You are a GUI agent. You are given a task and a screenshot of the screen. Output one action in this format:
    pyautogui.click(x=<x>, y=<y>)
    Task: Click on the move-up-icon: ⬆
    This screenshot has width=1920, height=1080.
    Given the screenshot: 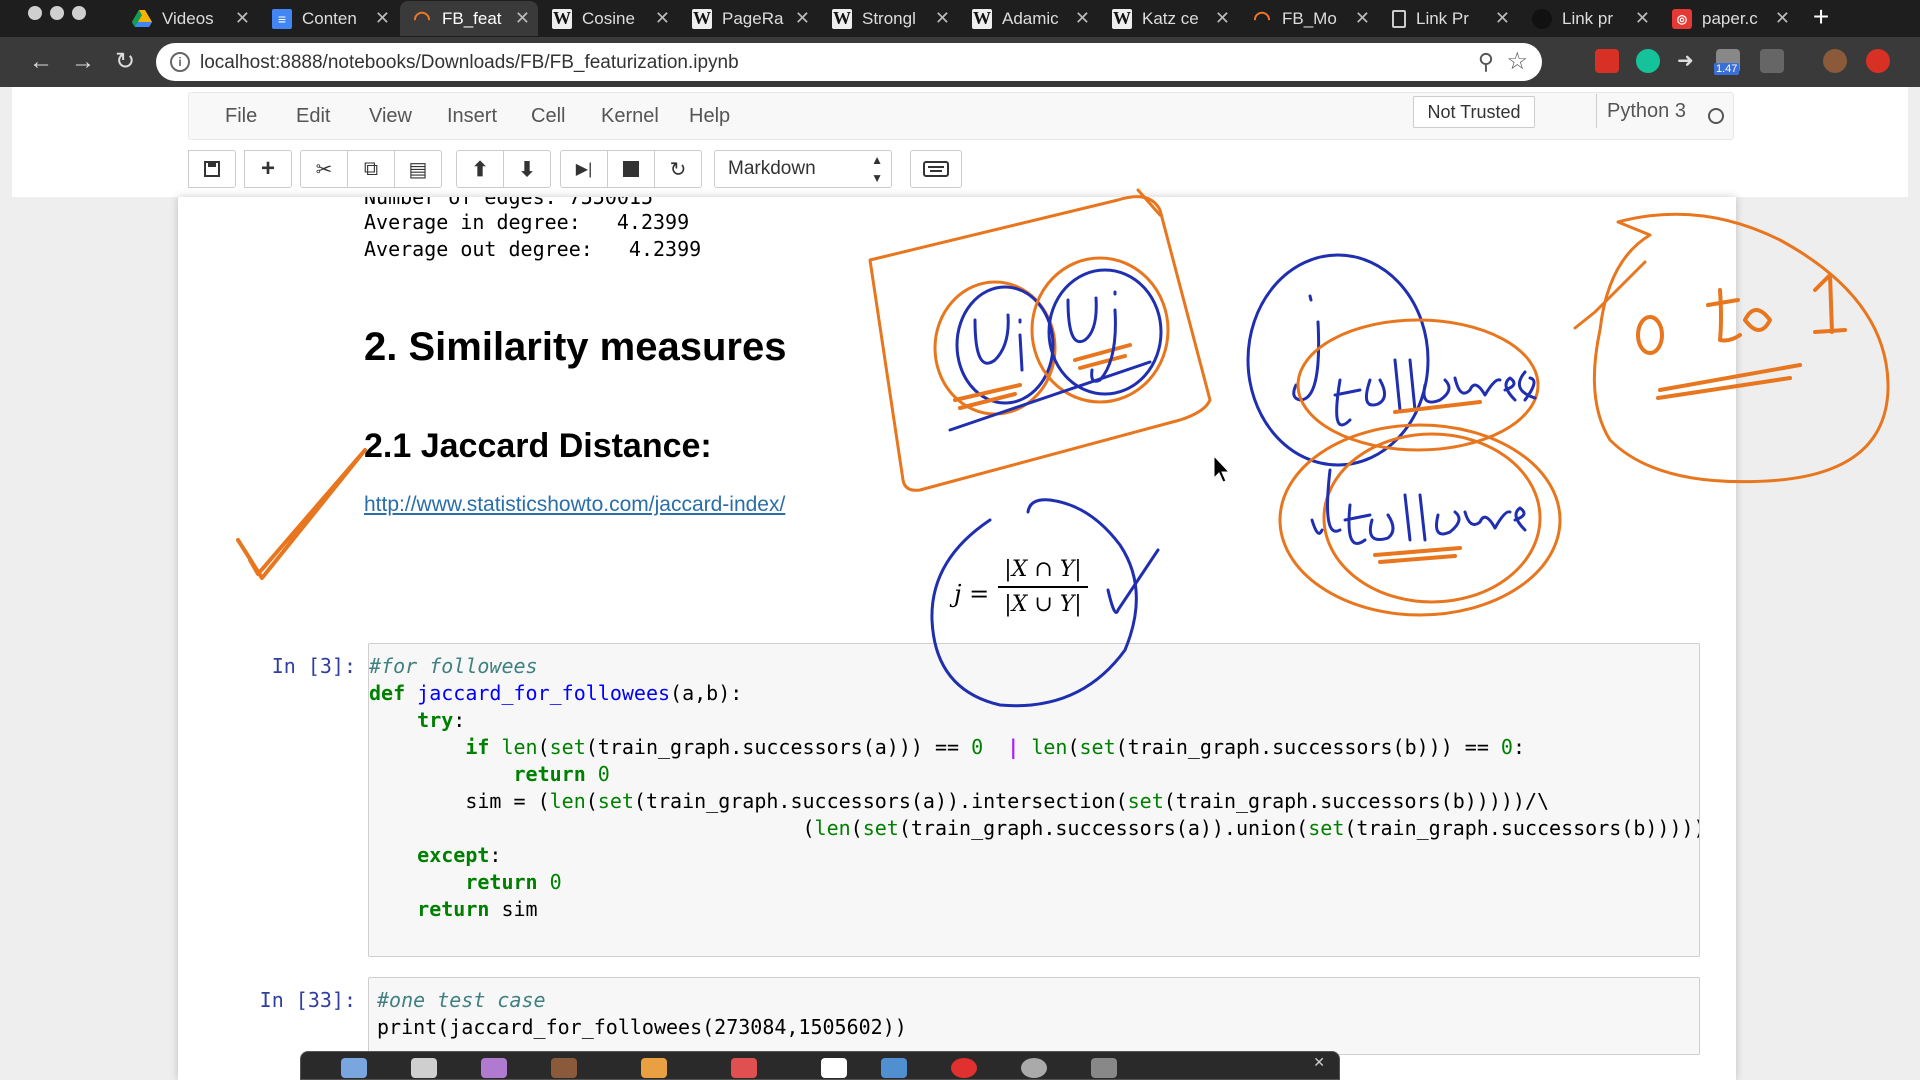 What is the action you would take?
    pyautogui.click(x=480, y=169)
    